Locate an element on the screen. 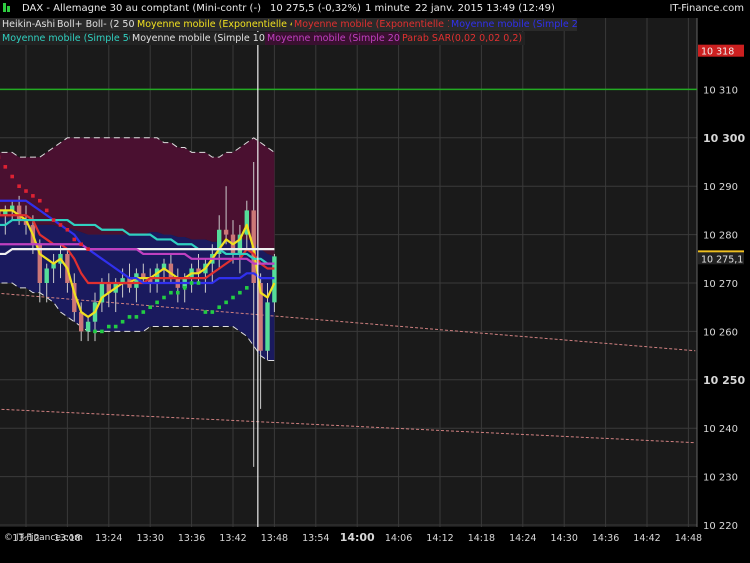 Image resolution: width=750 pixels, height=563 pixels. x-tick-label: 14:42 is located at coordinates (646, 538).